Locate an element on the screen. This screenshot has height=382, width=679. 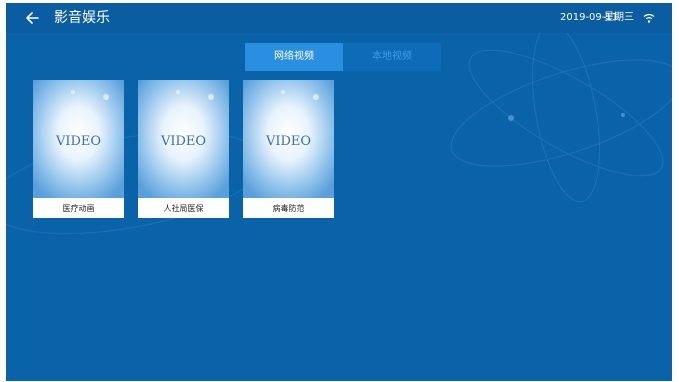
video-card: VIDEO 病毒防范 is located at coordinates (288, 149).